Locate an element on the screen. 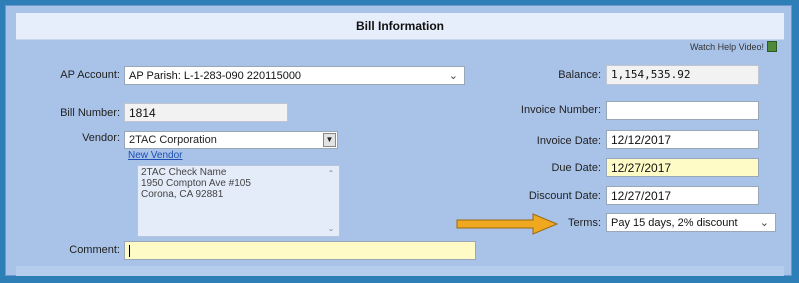  film-icon is located at coordinates (772, 46).